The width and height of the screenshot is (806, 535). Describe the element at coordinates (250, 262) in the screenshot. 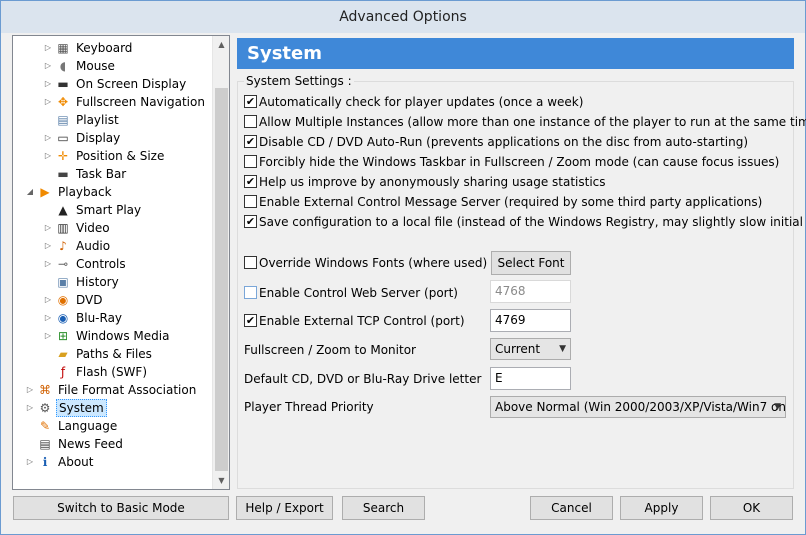

I see `override-fonts-checkbox` at that location.